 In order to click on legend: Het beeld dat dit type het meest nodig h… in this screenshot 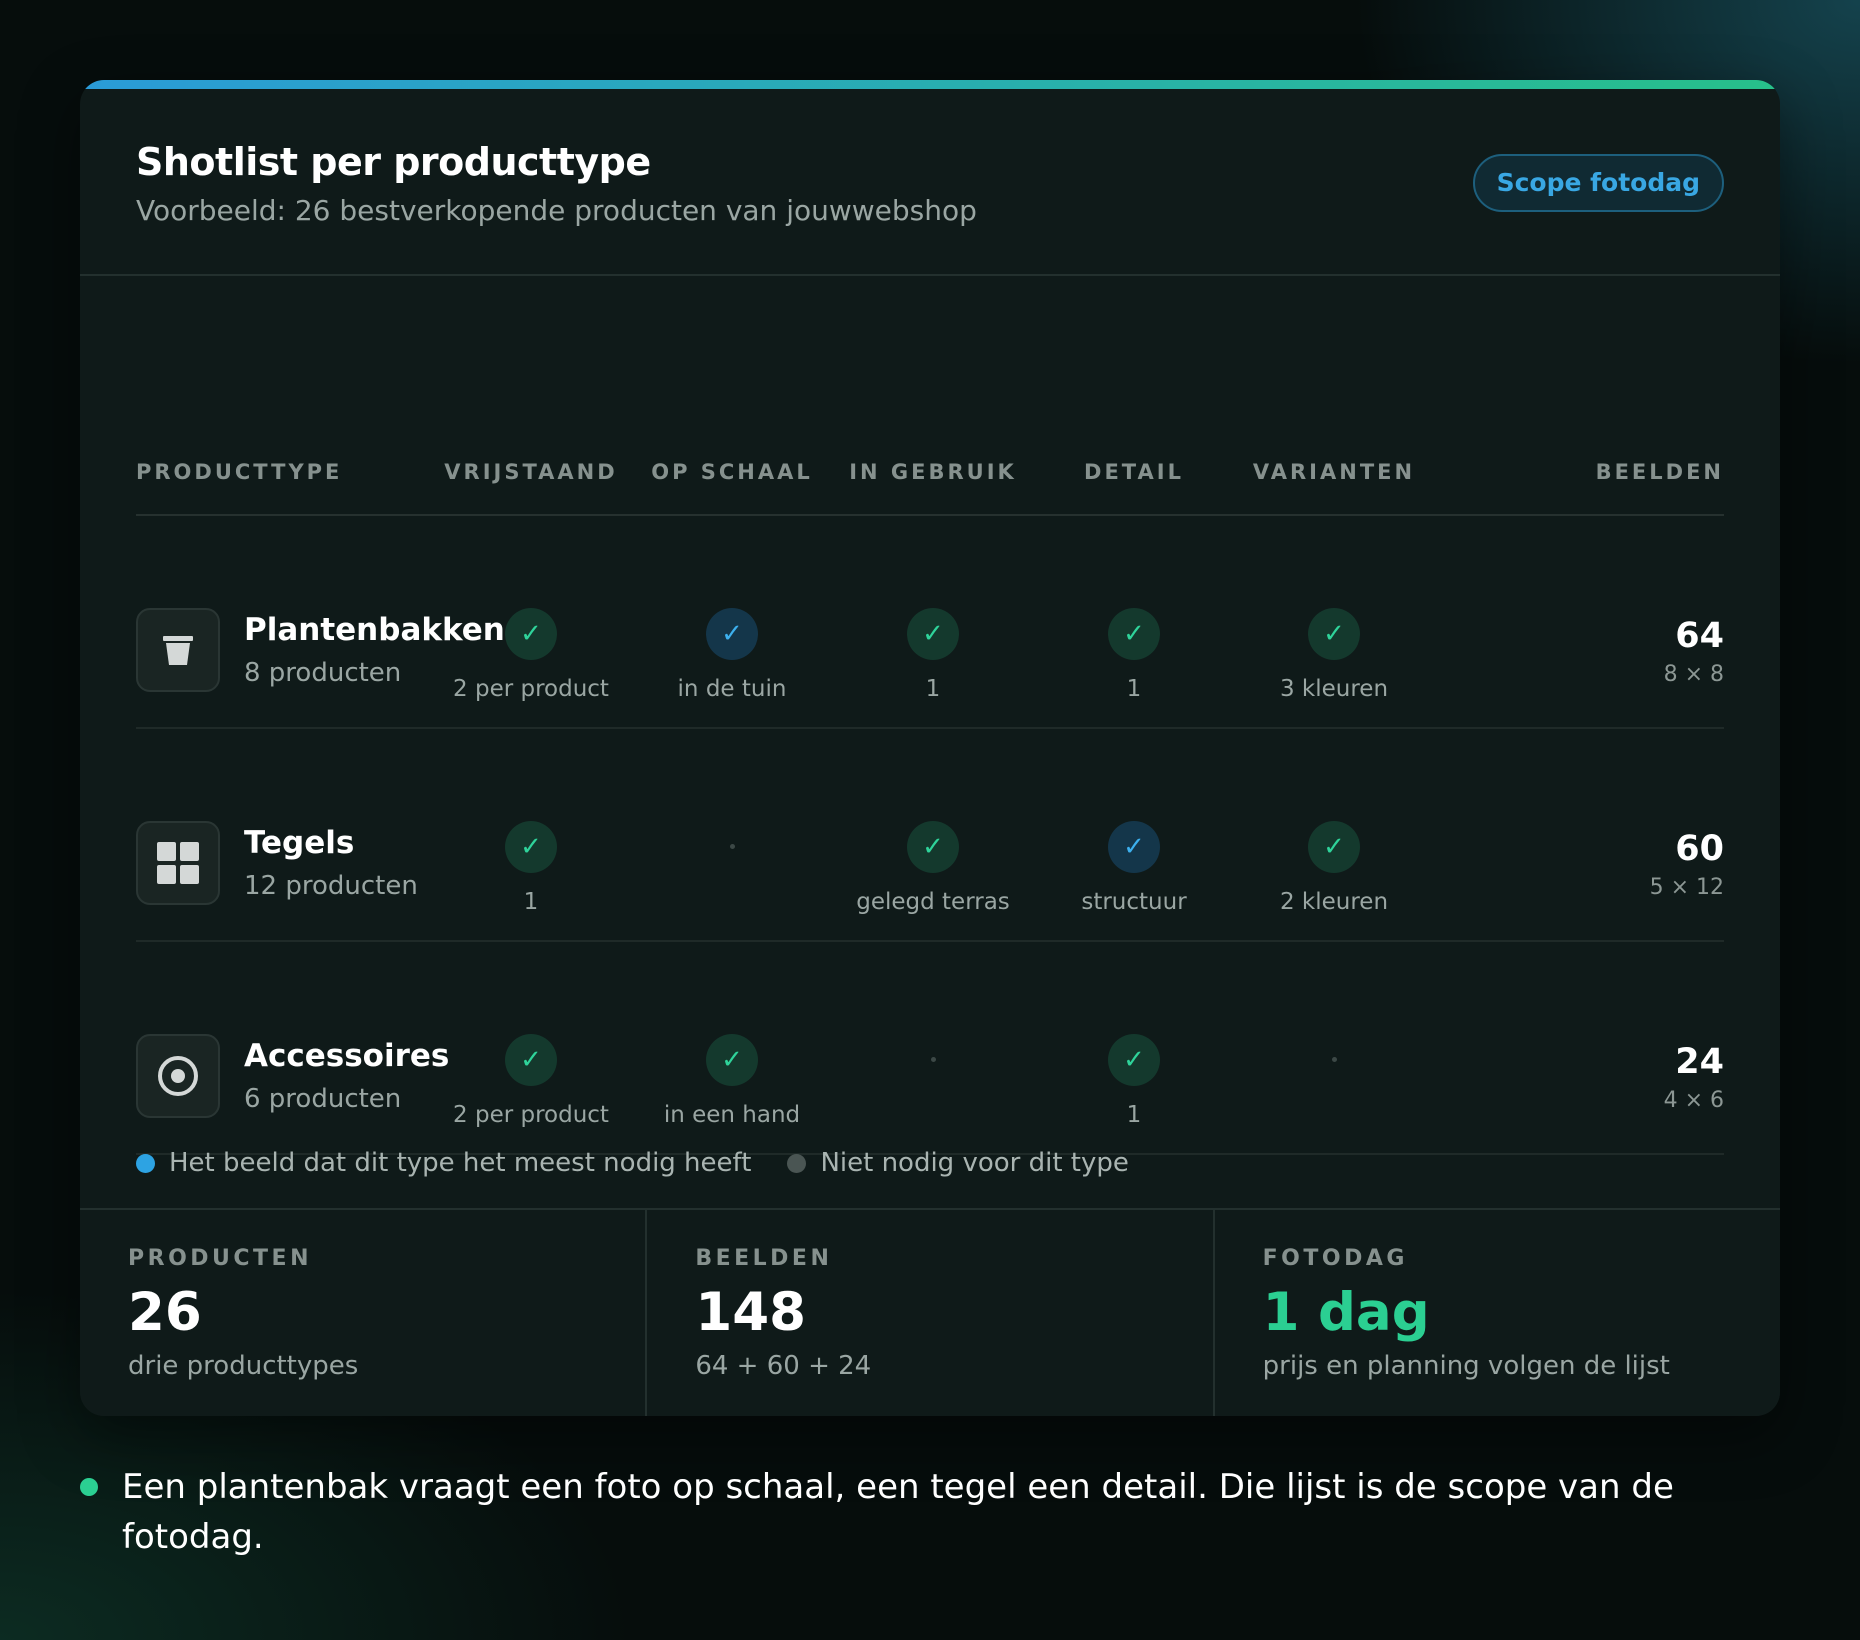, I will do `click(650, 1163)`.